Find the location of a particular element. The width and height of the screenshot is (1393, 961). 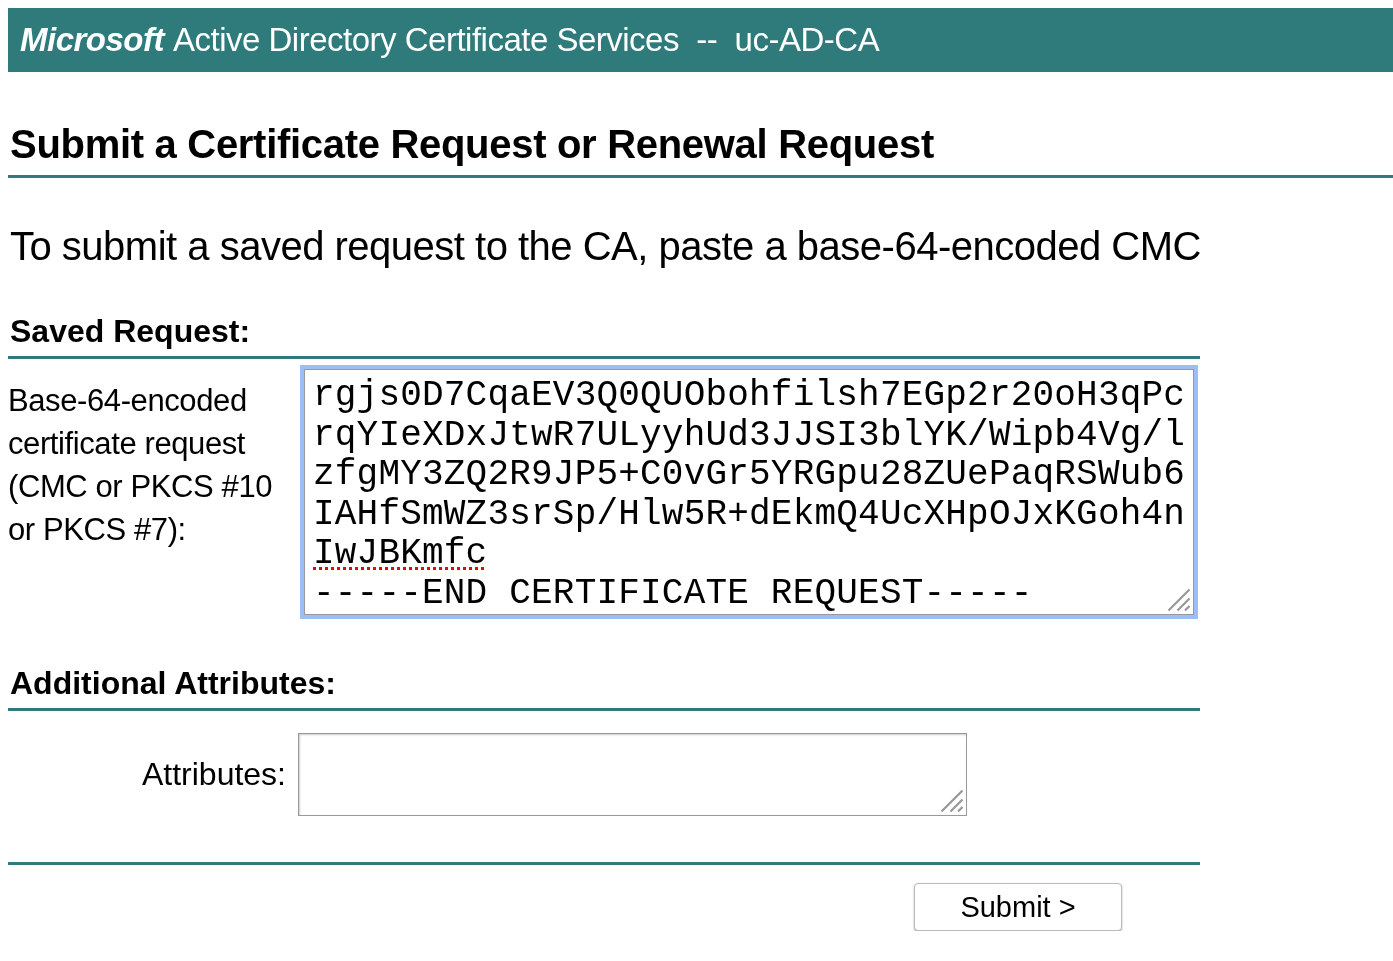

banner-title: Active Directory Certificate Services -- uc-AD-CA is located at coordinates (526, 40).